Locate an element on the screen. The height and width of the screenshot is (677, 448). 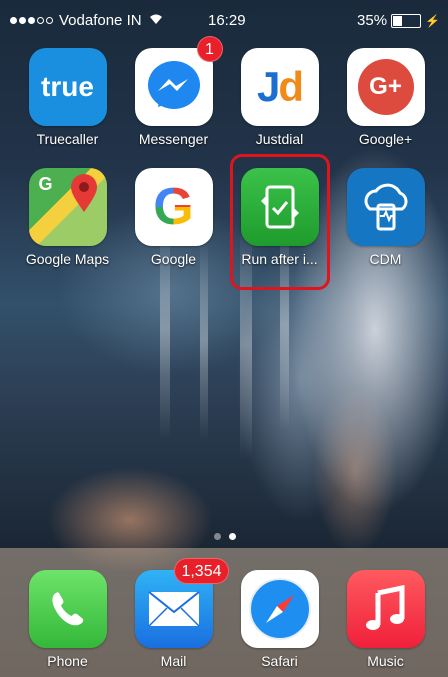
page-indicator is located at coordinates (225, 536).